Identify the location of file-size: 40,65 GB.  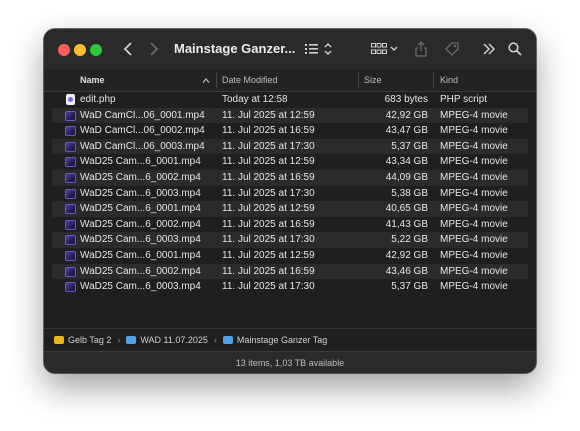
(406, 209).